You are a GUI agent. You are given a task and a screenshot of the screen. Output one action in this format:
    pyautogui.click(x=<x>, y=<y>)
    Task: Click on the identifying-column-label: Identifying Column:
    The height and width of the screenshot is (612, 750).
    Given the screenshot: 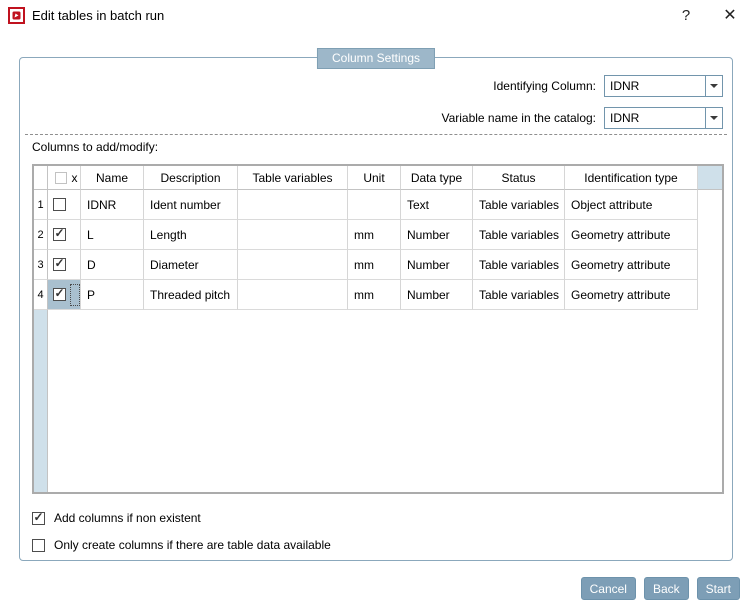 What is the action you would take?
    pyautogui.click(x=544, y=86)
    